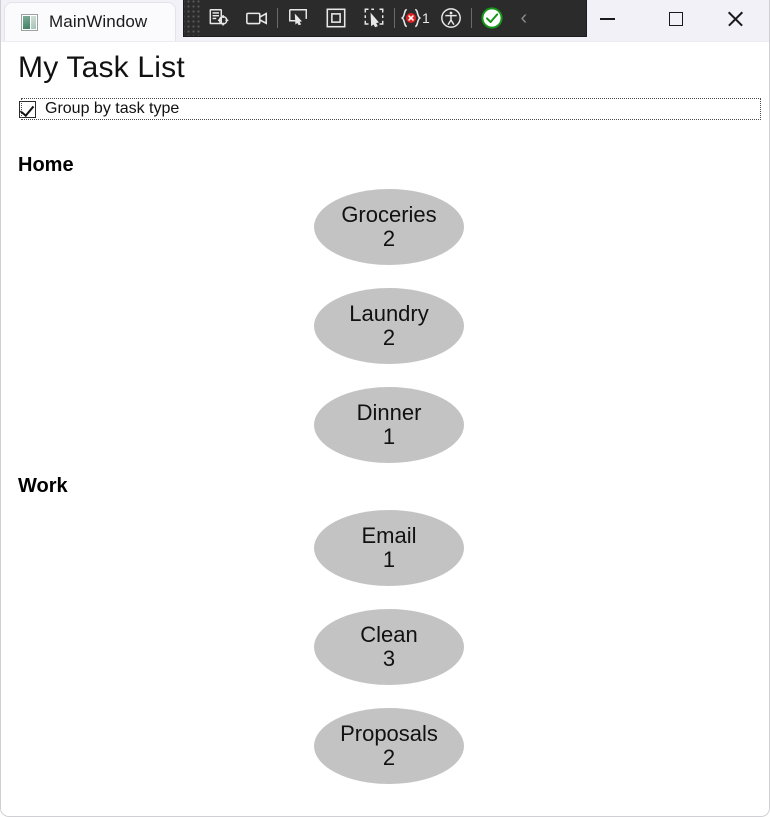 The width and height of the screenshot is (770, 817). What do you see at coordinates (219, 18) in the screenshot?
I see `screenshot-target-icon` at bounding box center [219, 18].